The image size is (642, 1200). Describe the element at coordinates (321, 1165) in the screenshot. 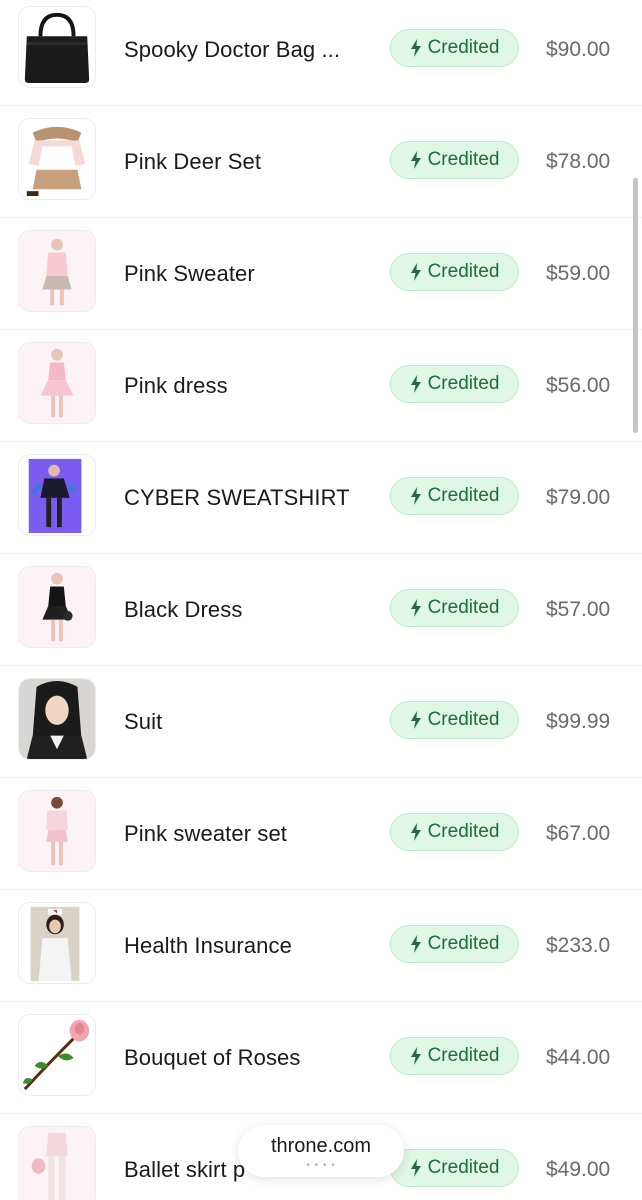

I see `url-subtext: • • • •` at that location.